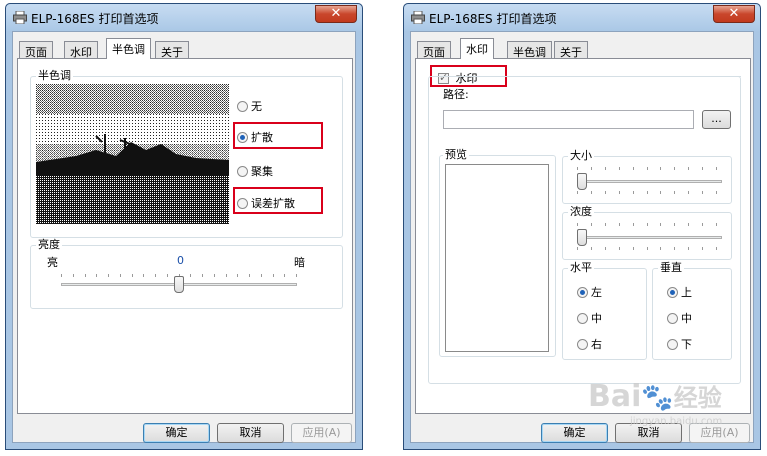 The height and width of the screenshot is (456, 767). I want to click on brightness-max-label: 暗, so click(299, 262).